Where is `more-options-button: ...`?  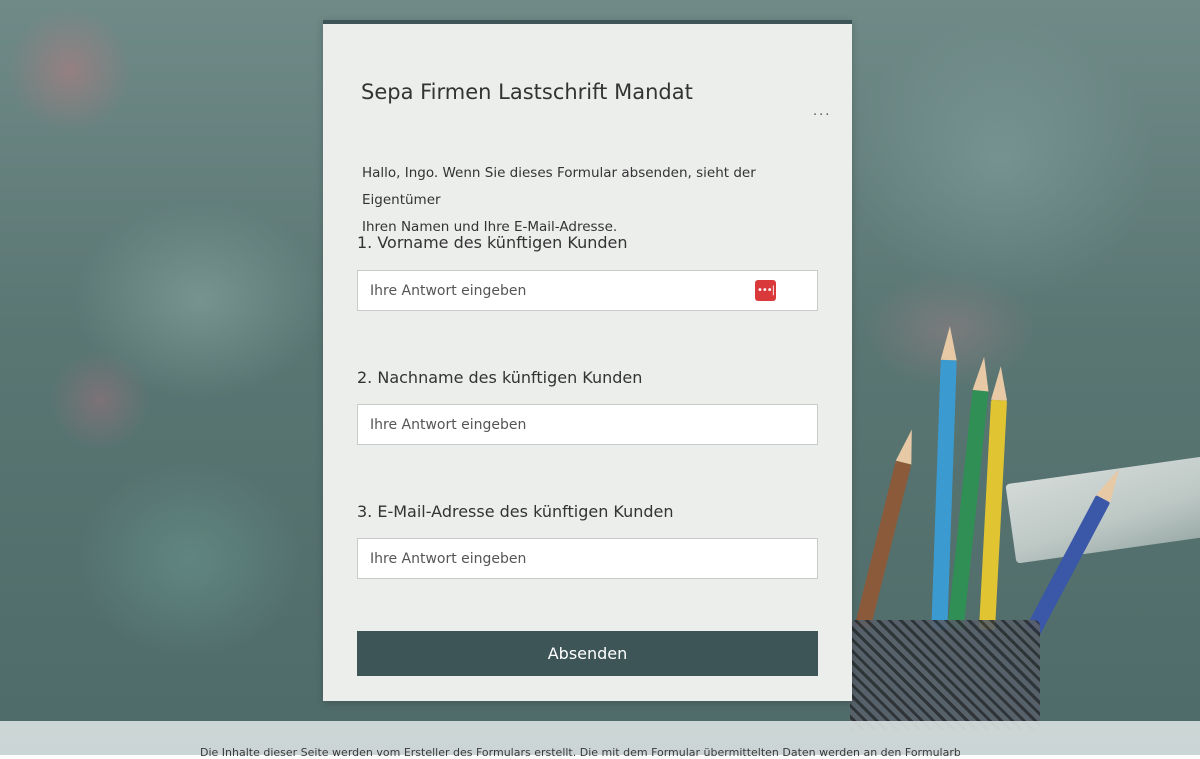
more-options-button: ... is located at coordinates (822, 111).